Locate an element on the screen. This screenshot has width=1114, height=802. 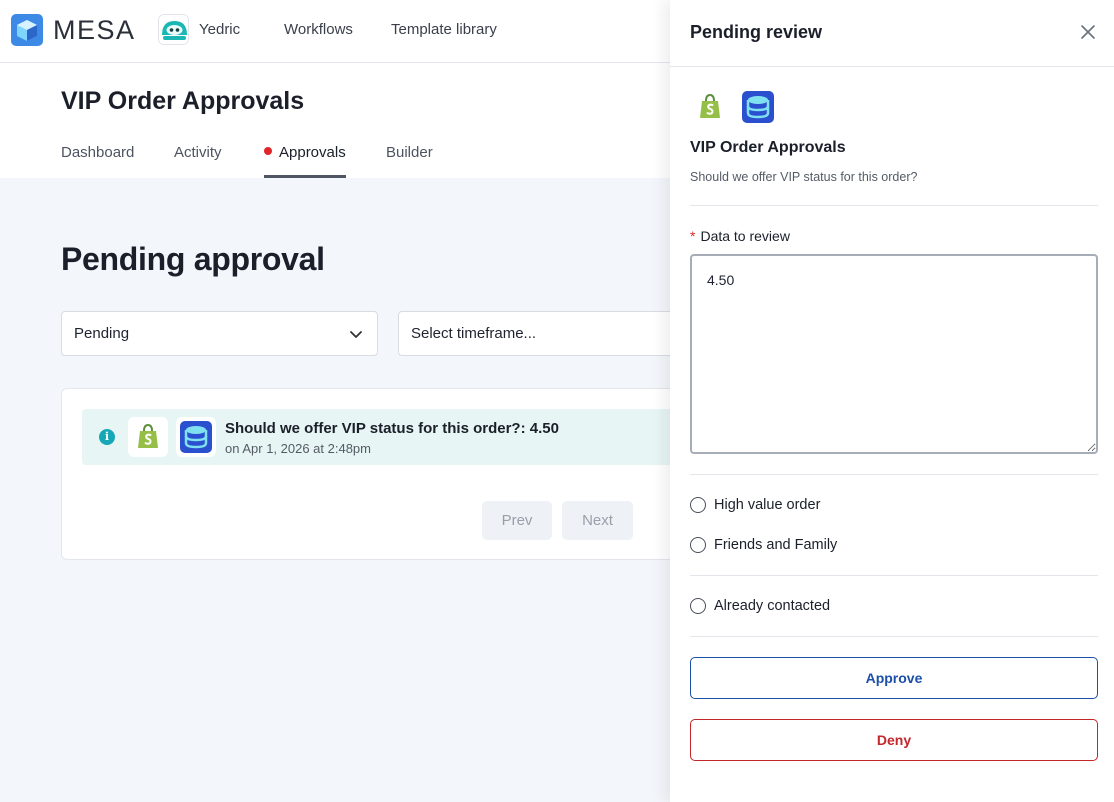
tab-builder: Builder is located at coordinates (409, 161).